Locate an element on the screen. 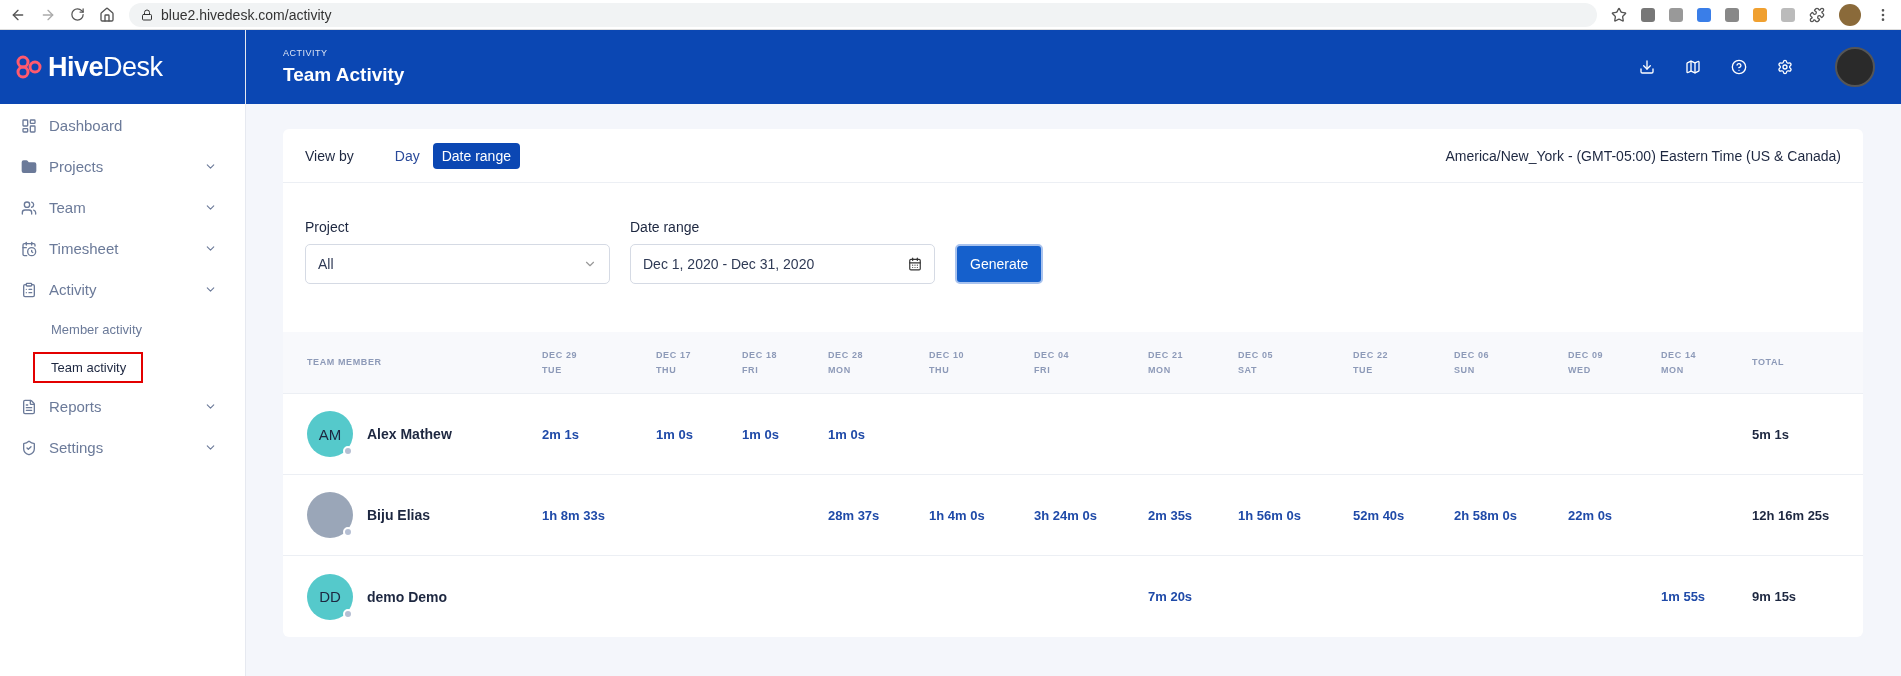 This screenshot has height=676, width=1901. column-header: TEAM MEMBER is located at coordinates (344, 362).